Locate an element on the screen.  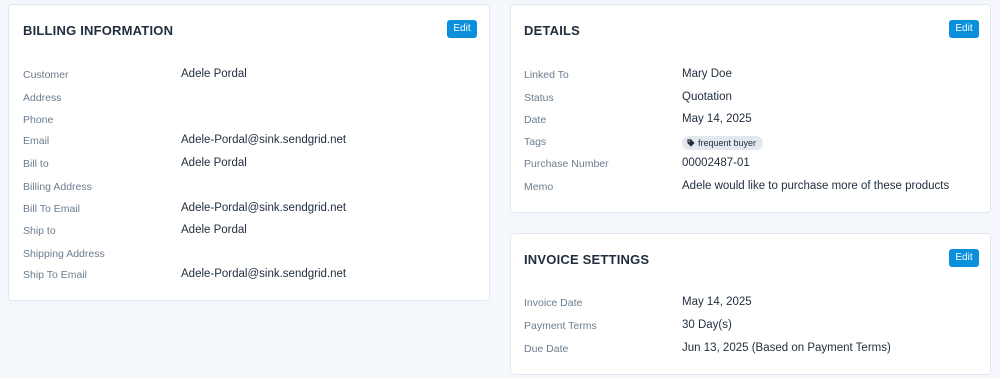
row-label: Invoice Date is located at coordinates (553, 303).